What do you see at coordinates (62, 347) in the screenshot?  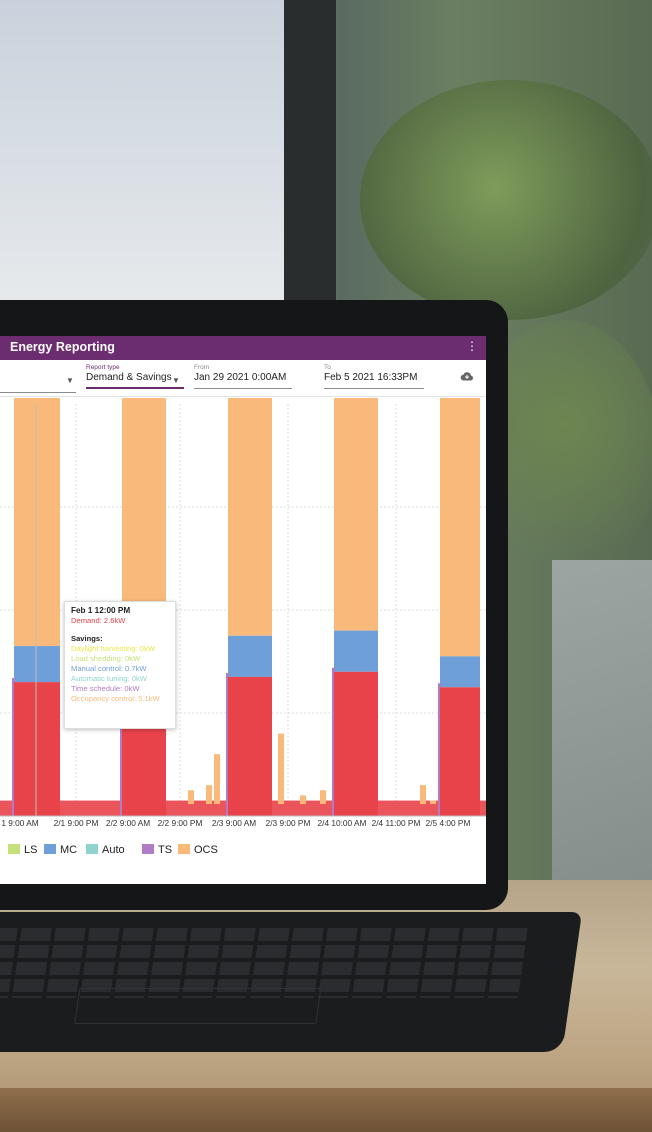 I see `app-title: Energy Reporting` at bounding box center [62, 347].